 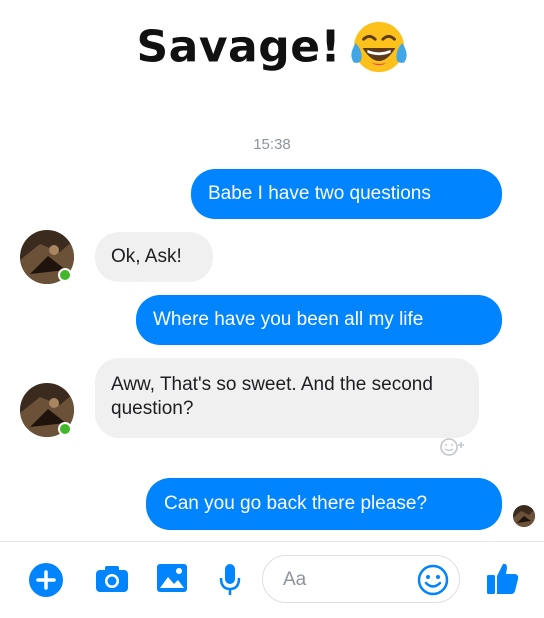 I want to click on camera-icon, so click(x=112, y=579).